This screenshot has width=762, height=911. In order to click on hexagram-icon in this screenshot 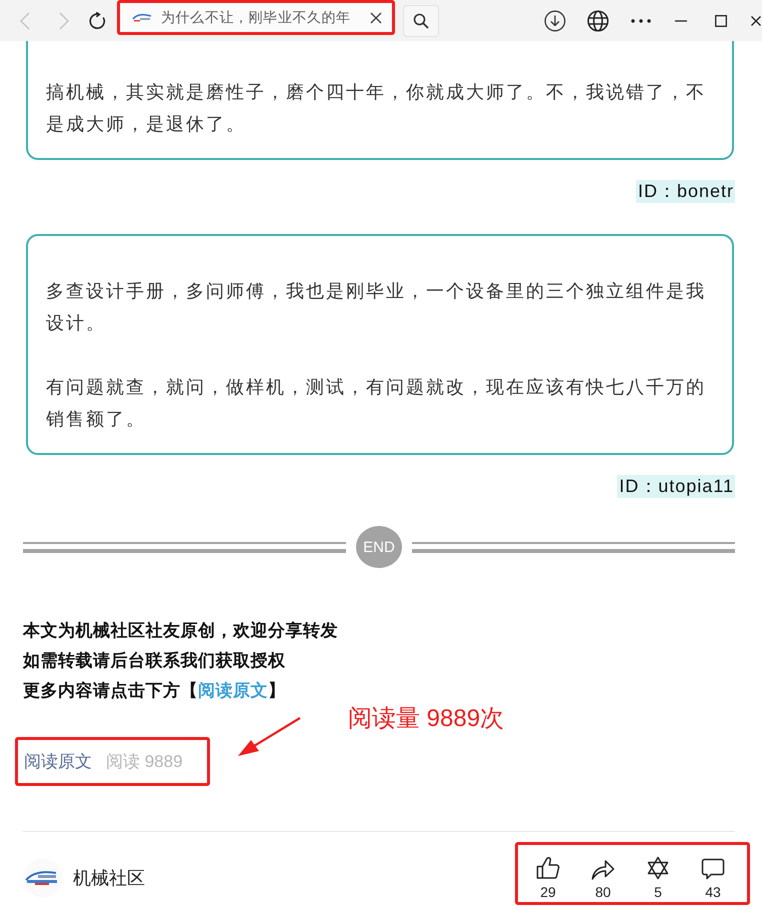, I will do `click(658, 868)`.